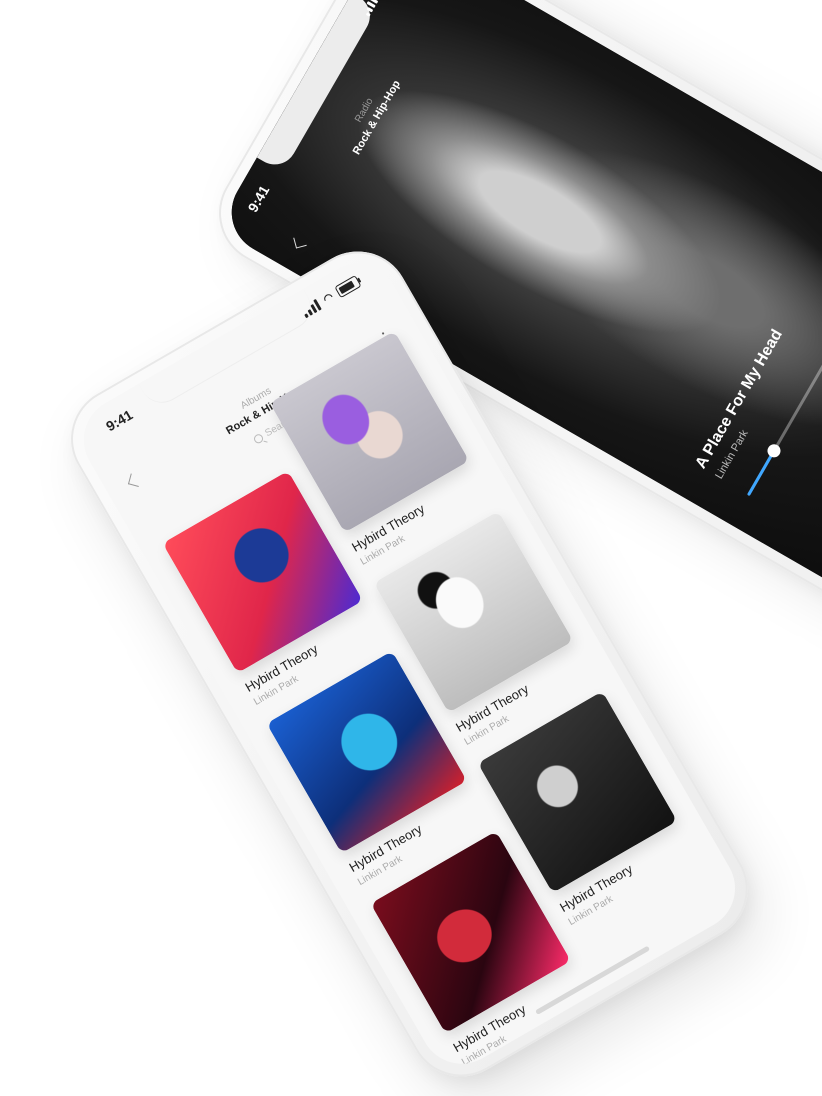  I want to click on battery-icon, so click(348, 287).